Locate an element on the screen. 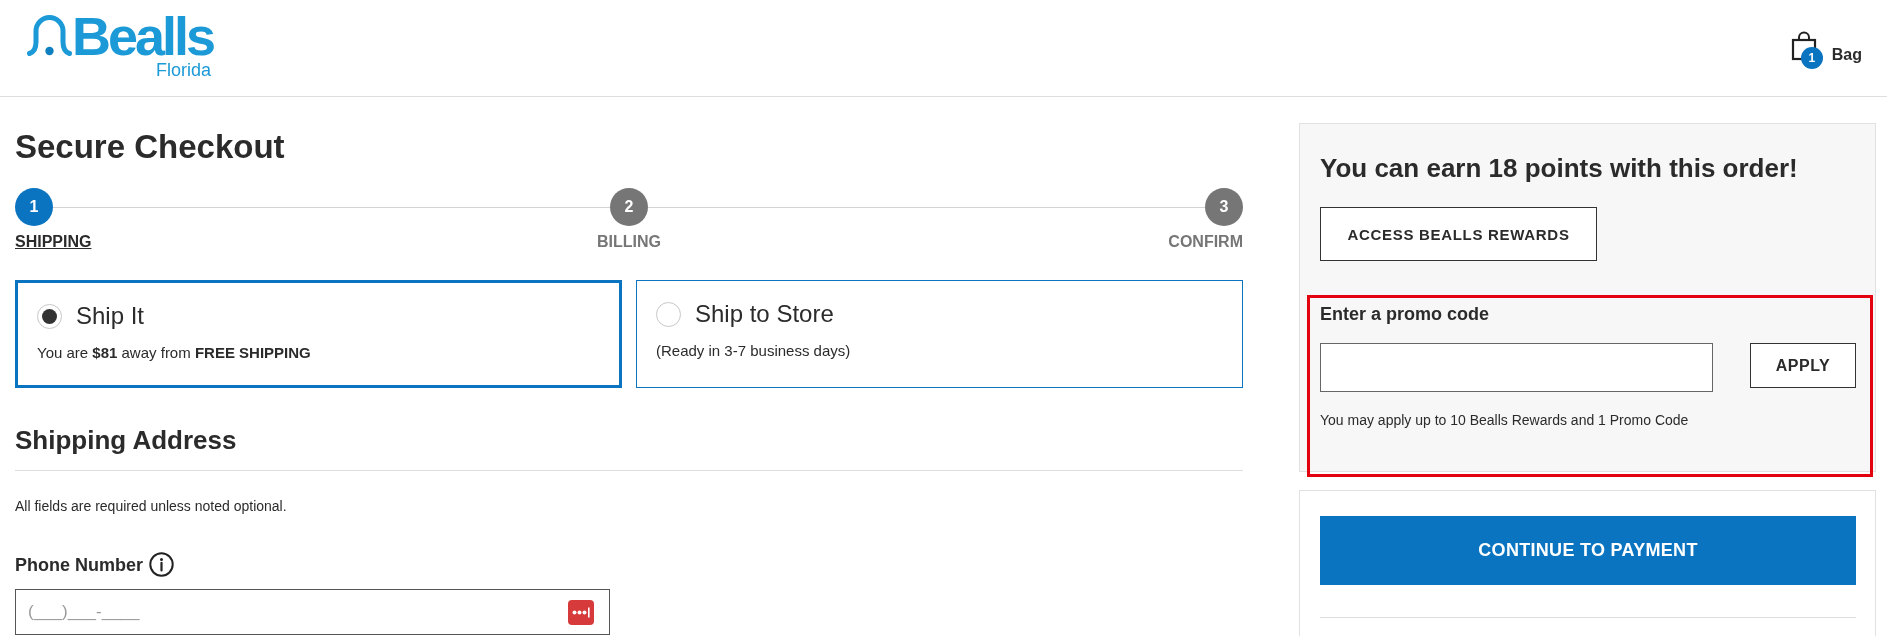  step-number: 3 is located at coordinates (1224, 207).